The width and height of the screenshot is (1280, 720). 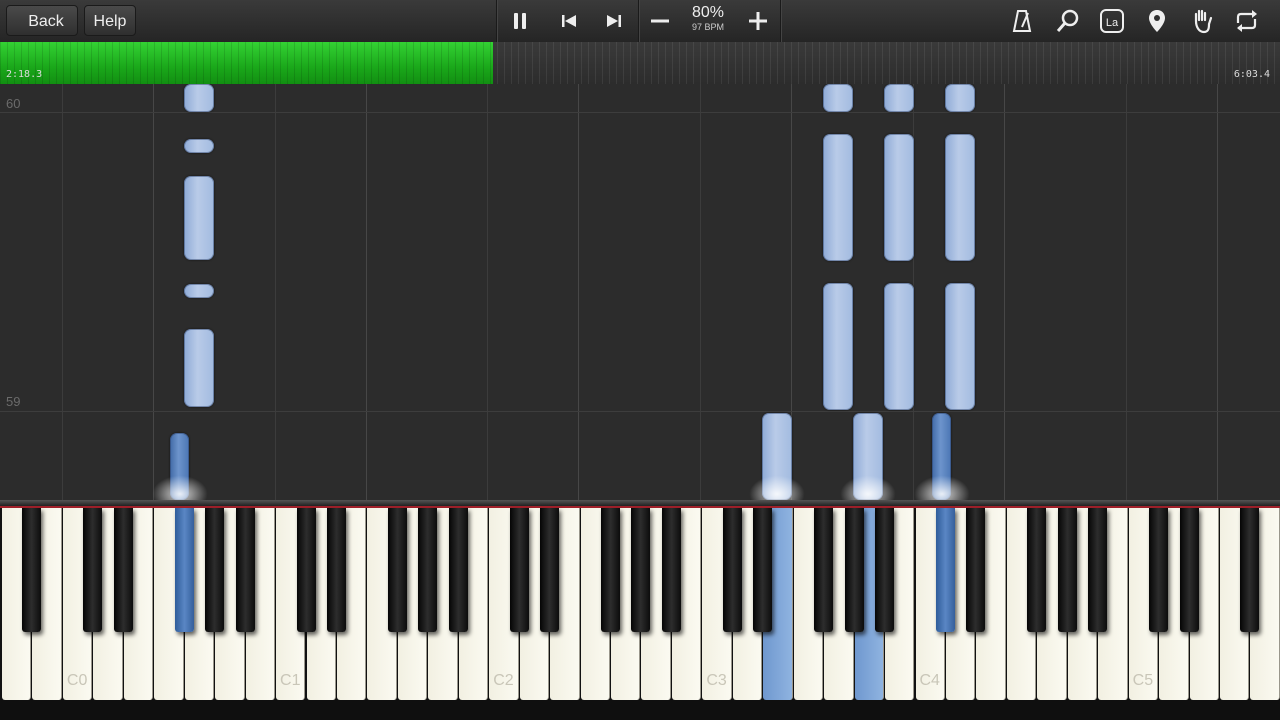 What do you see at coordinates (640, 710) in the screenshot?
I see `keyboard-bottom-rail` at bounding box center [640, 710].